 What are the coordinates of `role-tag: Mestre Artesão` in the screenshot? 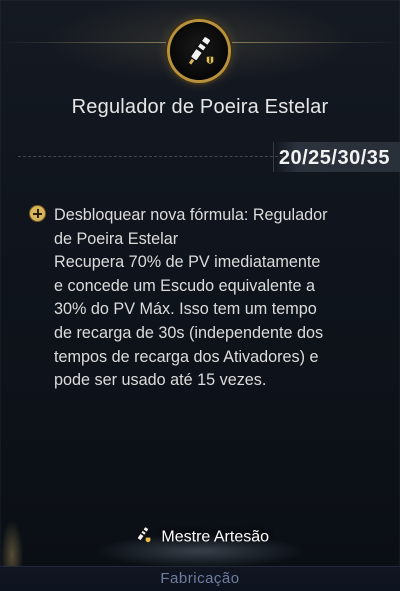 It's located at (200, 537).